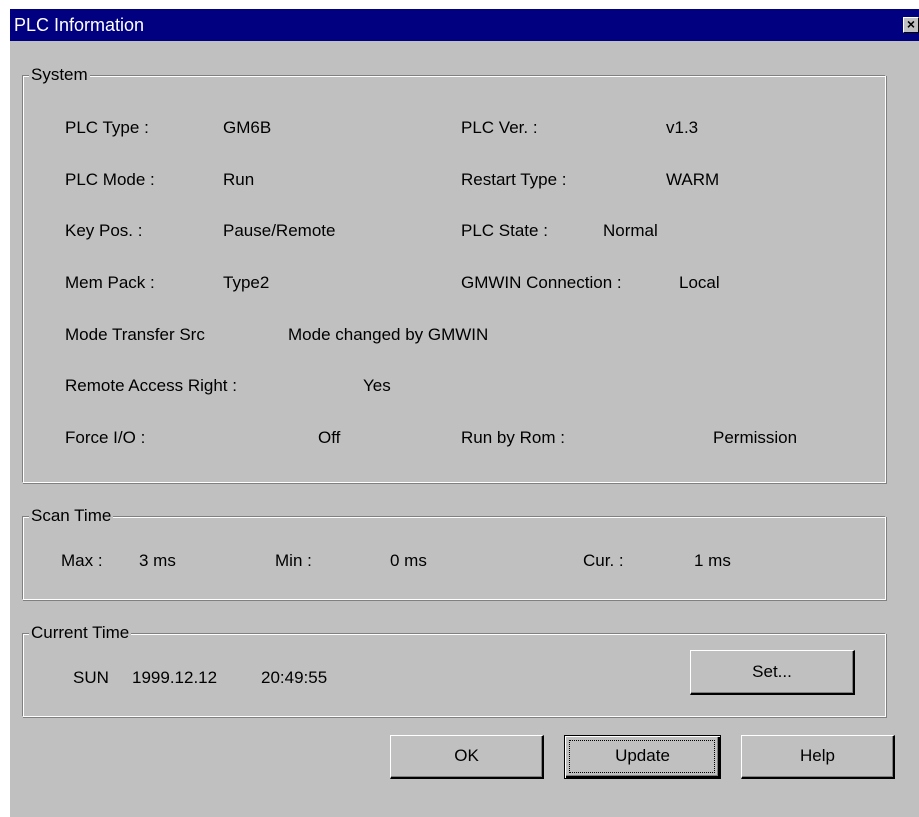  I want to click on gmwin-connection-label: GMWIN Connection :, so click(541, 282).